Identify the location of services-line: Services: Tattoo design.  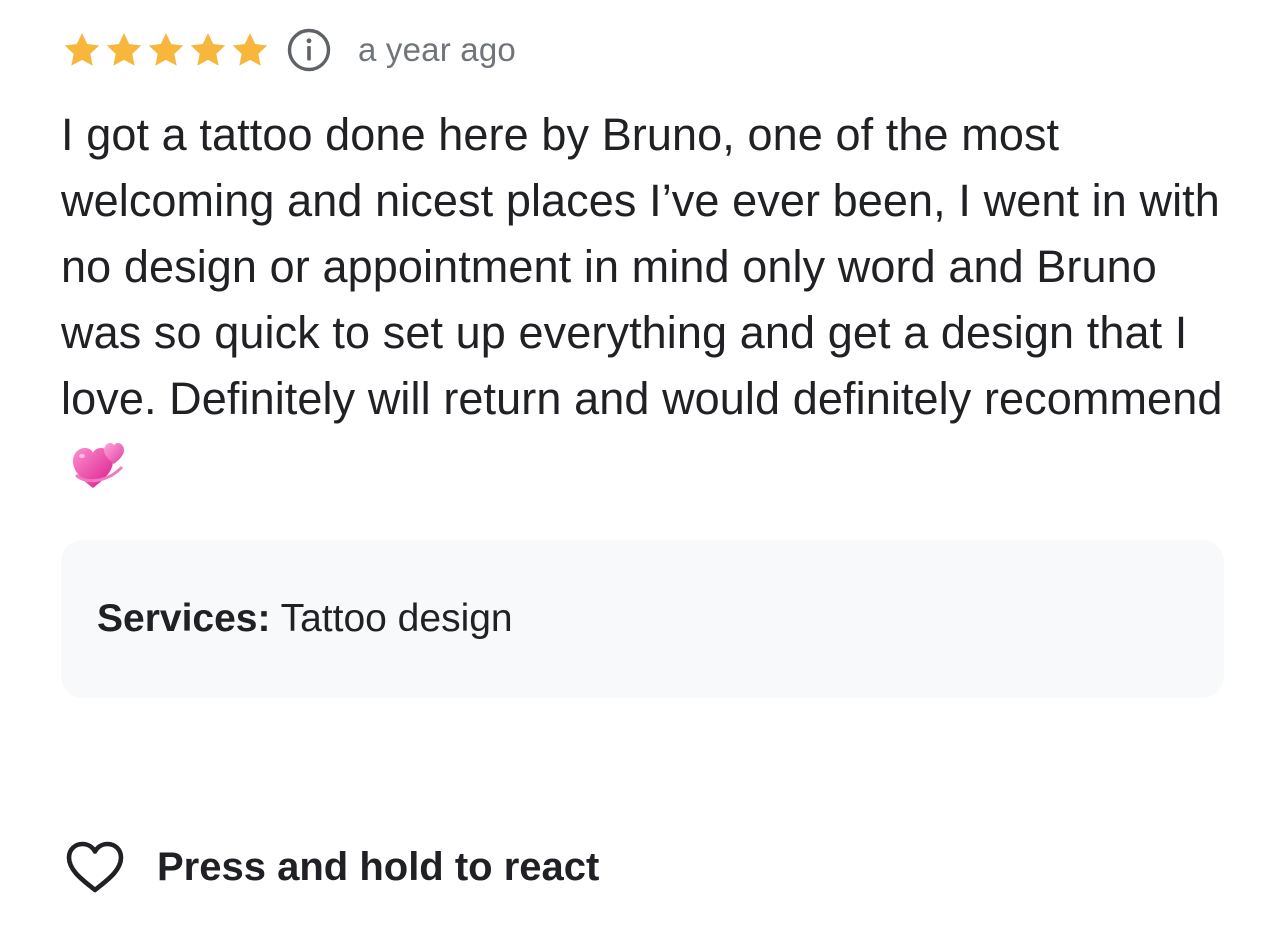
(305, 619).